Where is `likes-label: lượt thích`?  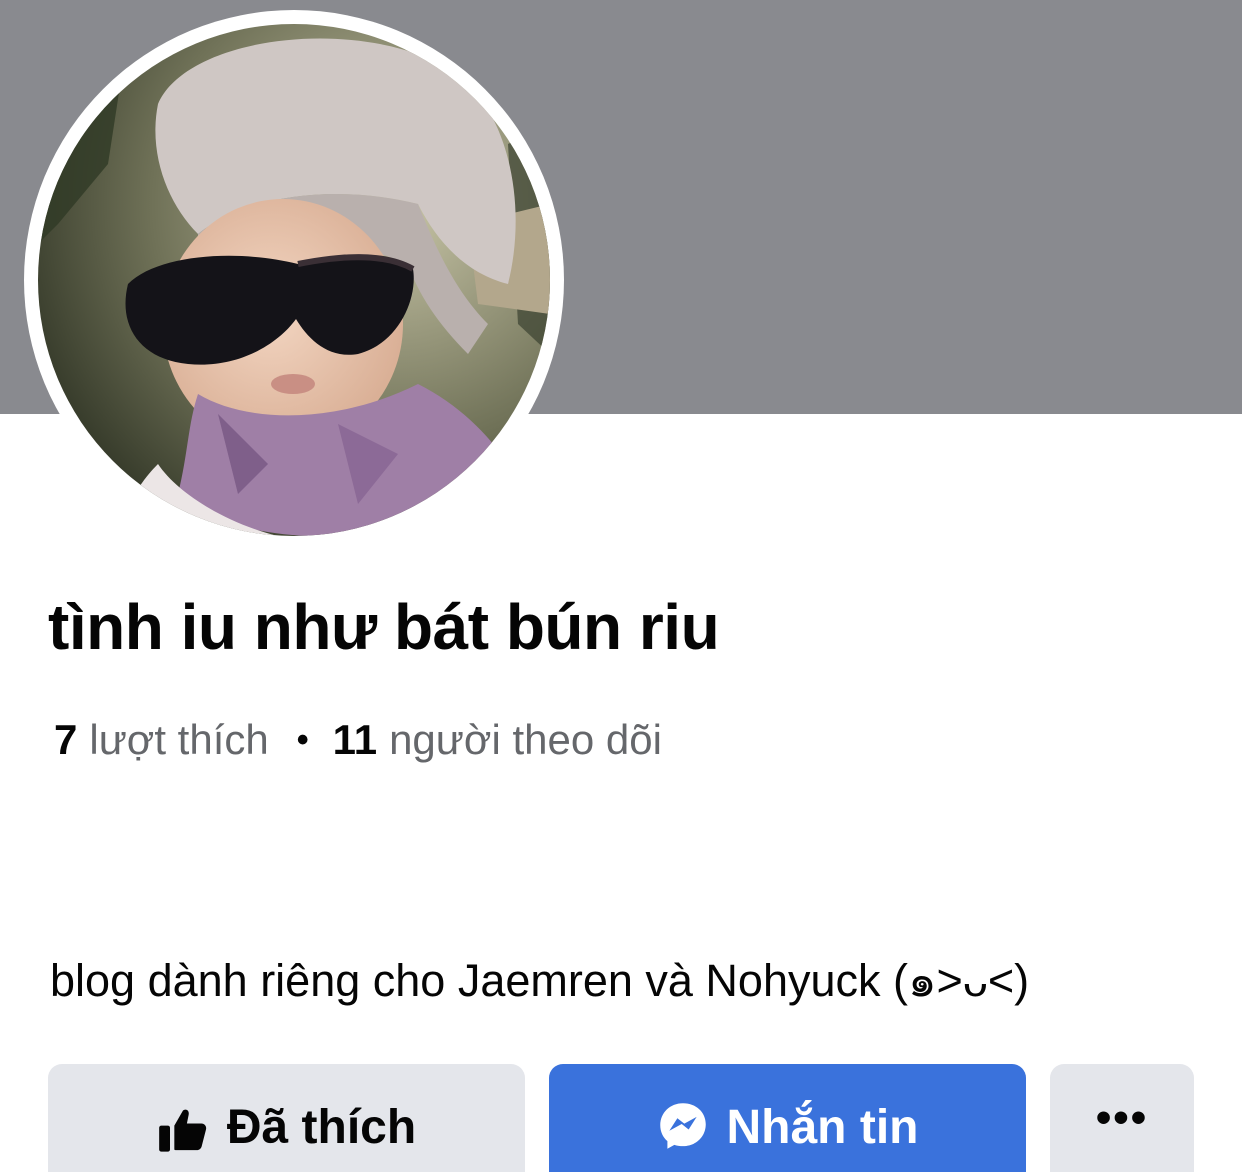
likes-label: lượt thích is located at coordinates (178, 740).